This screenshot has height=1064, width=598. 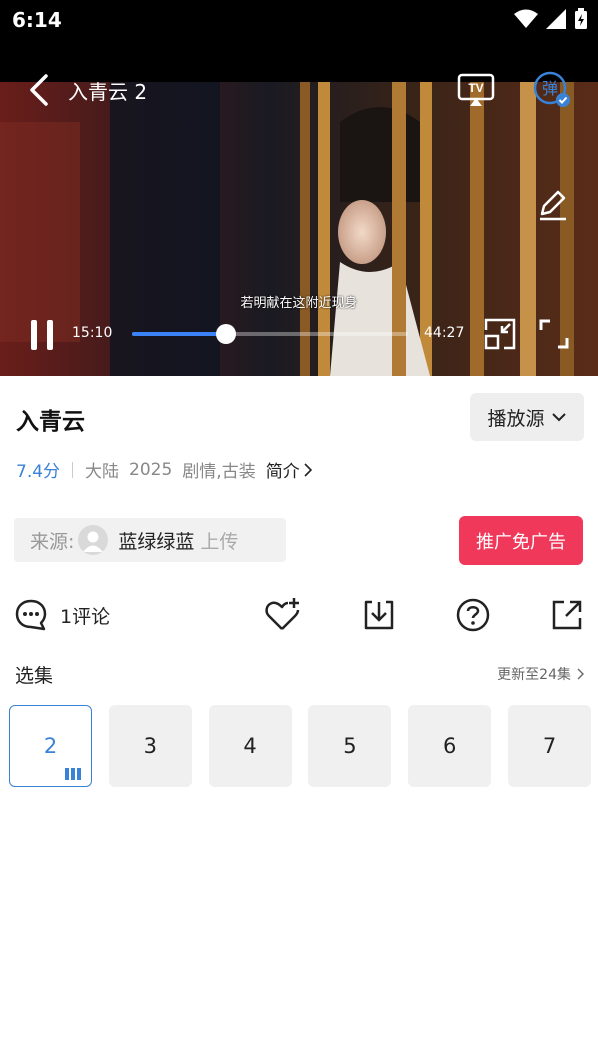 I want to click on player-top-bar: 入青云 2 TV 弹, so click(x=299, y=90).